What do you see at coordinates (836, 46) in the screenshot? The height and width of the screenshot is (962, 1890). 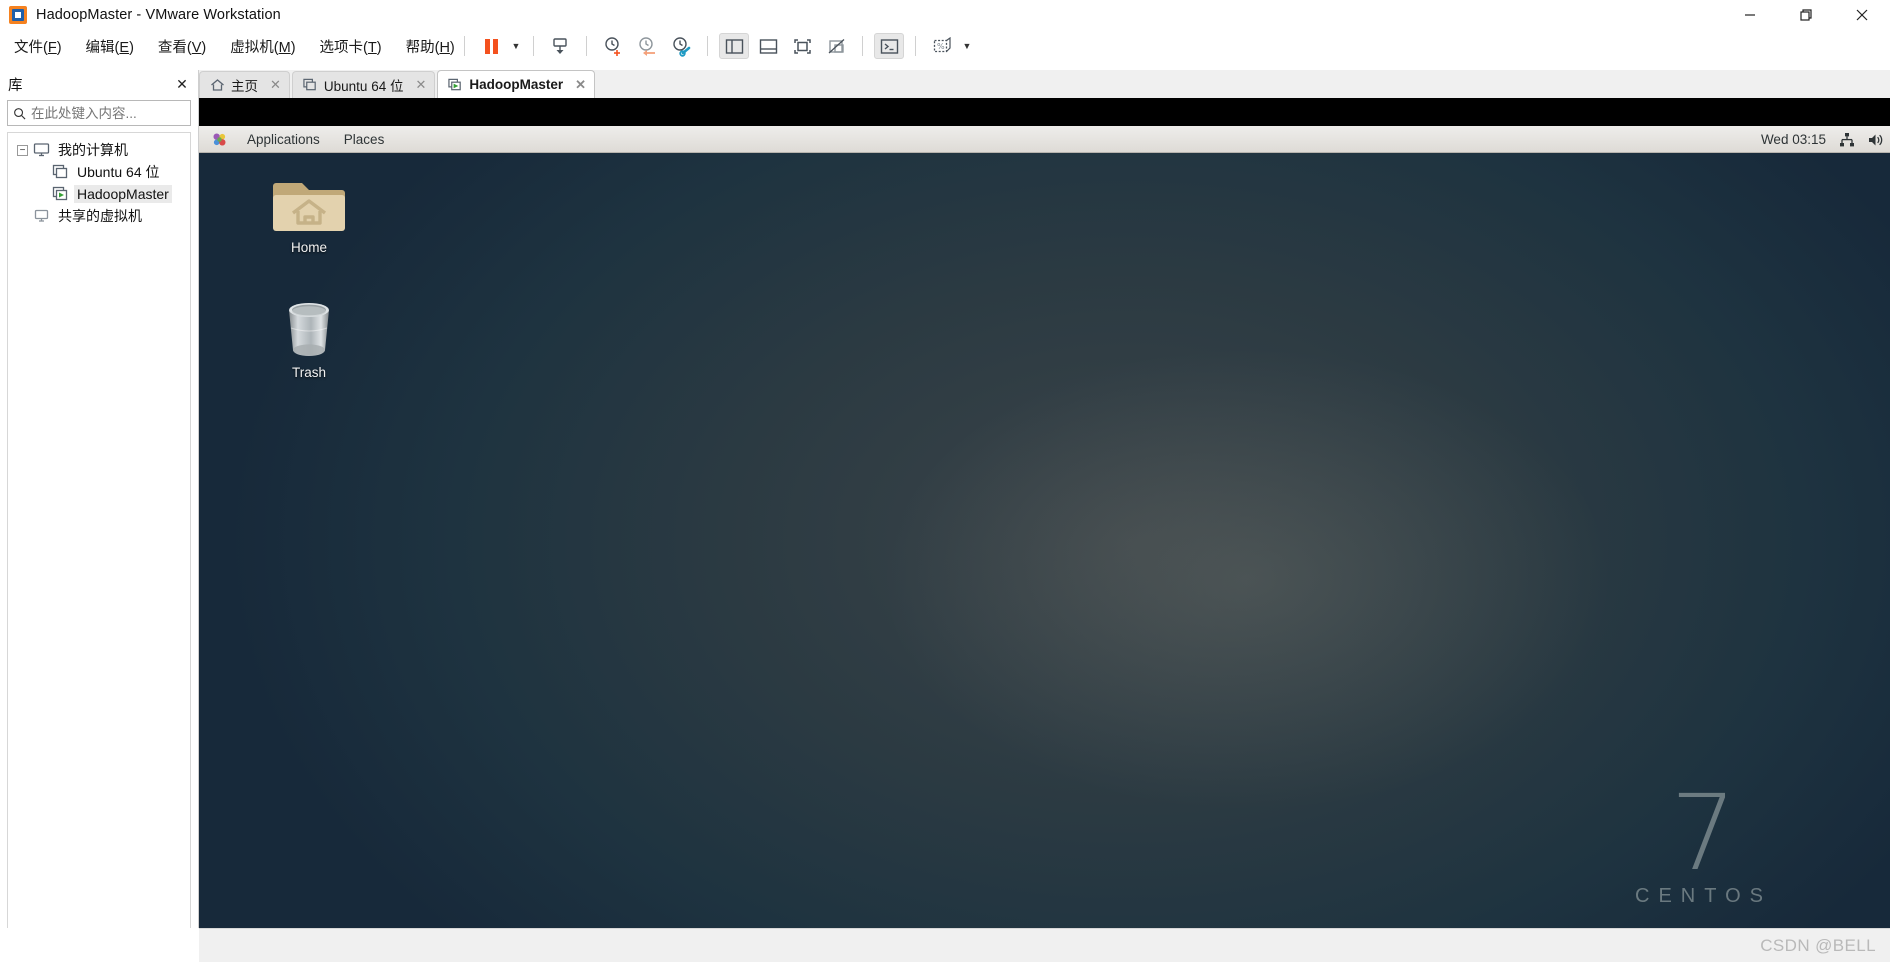 I see `unity-mode-icon` at bounding box center [836, 46].